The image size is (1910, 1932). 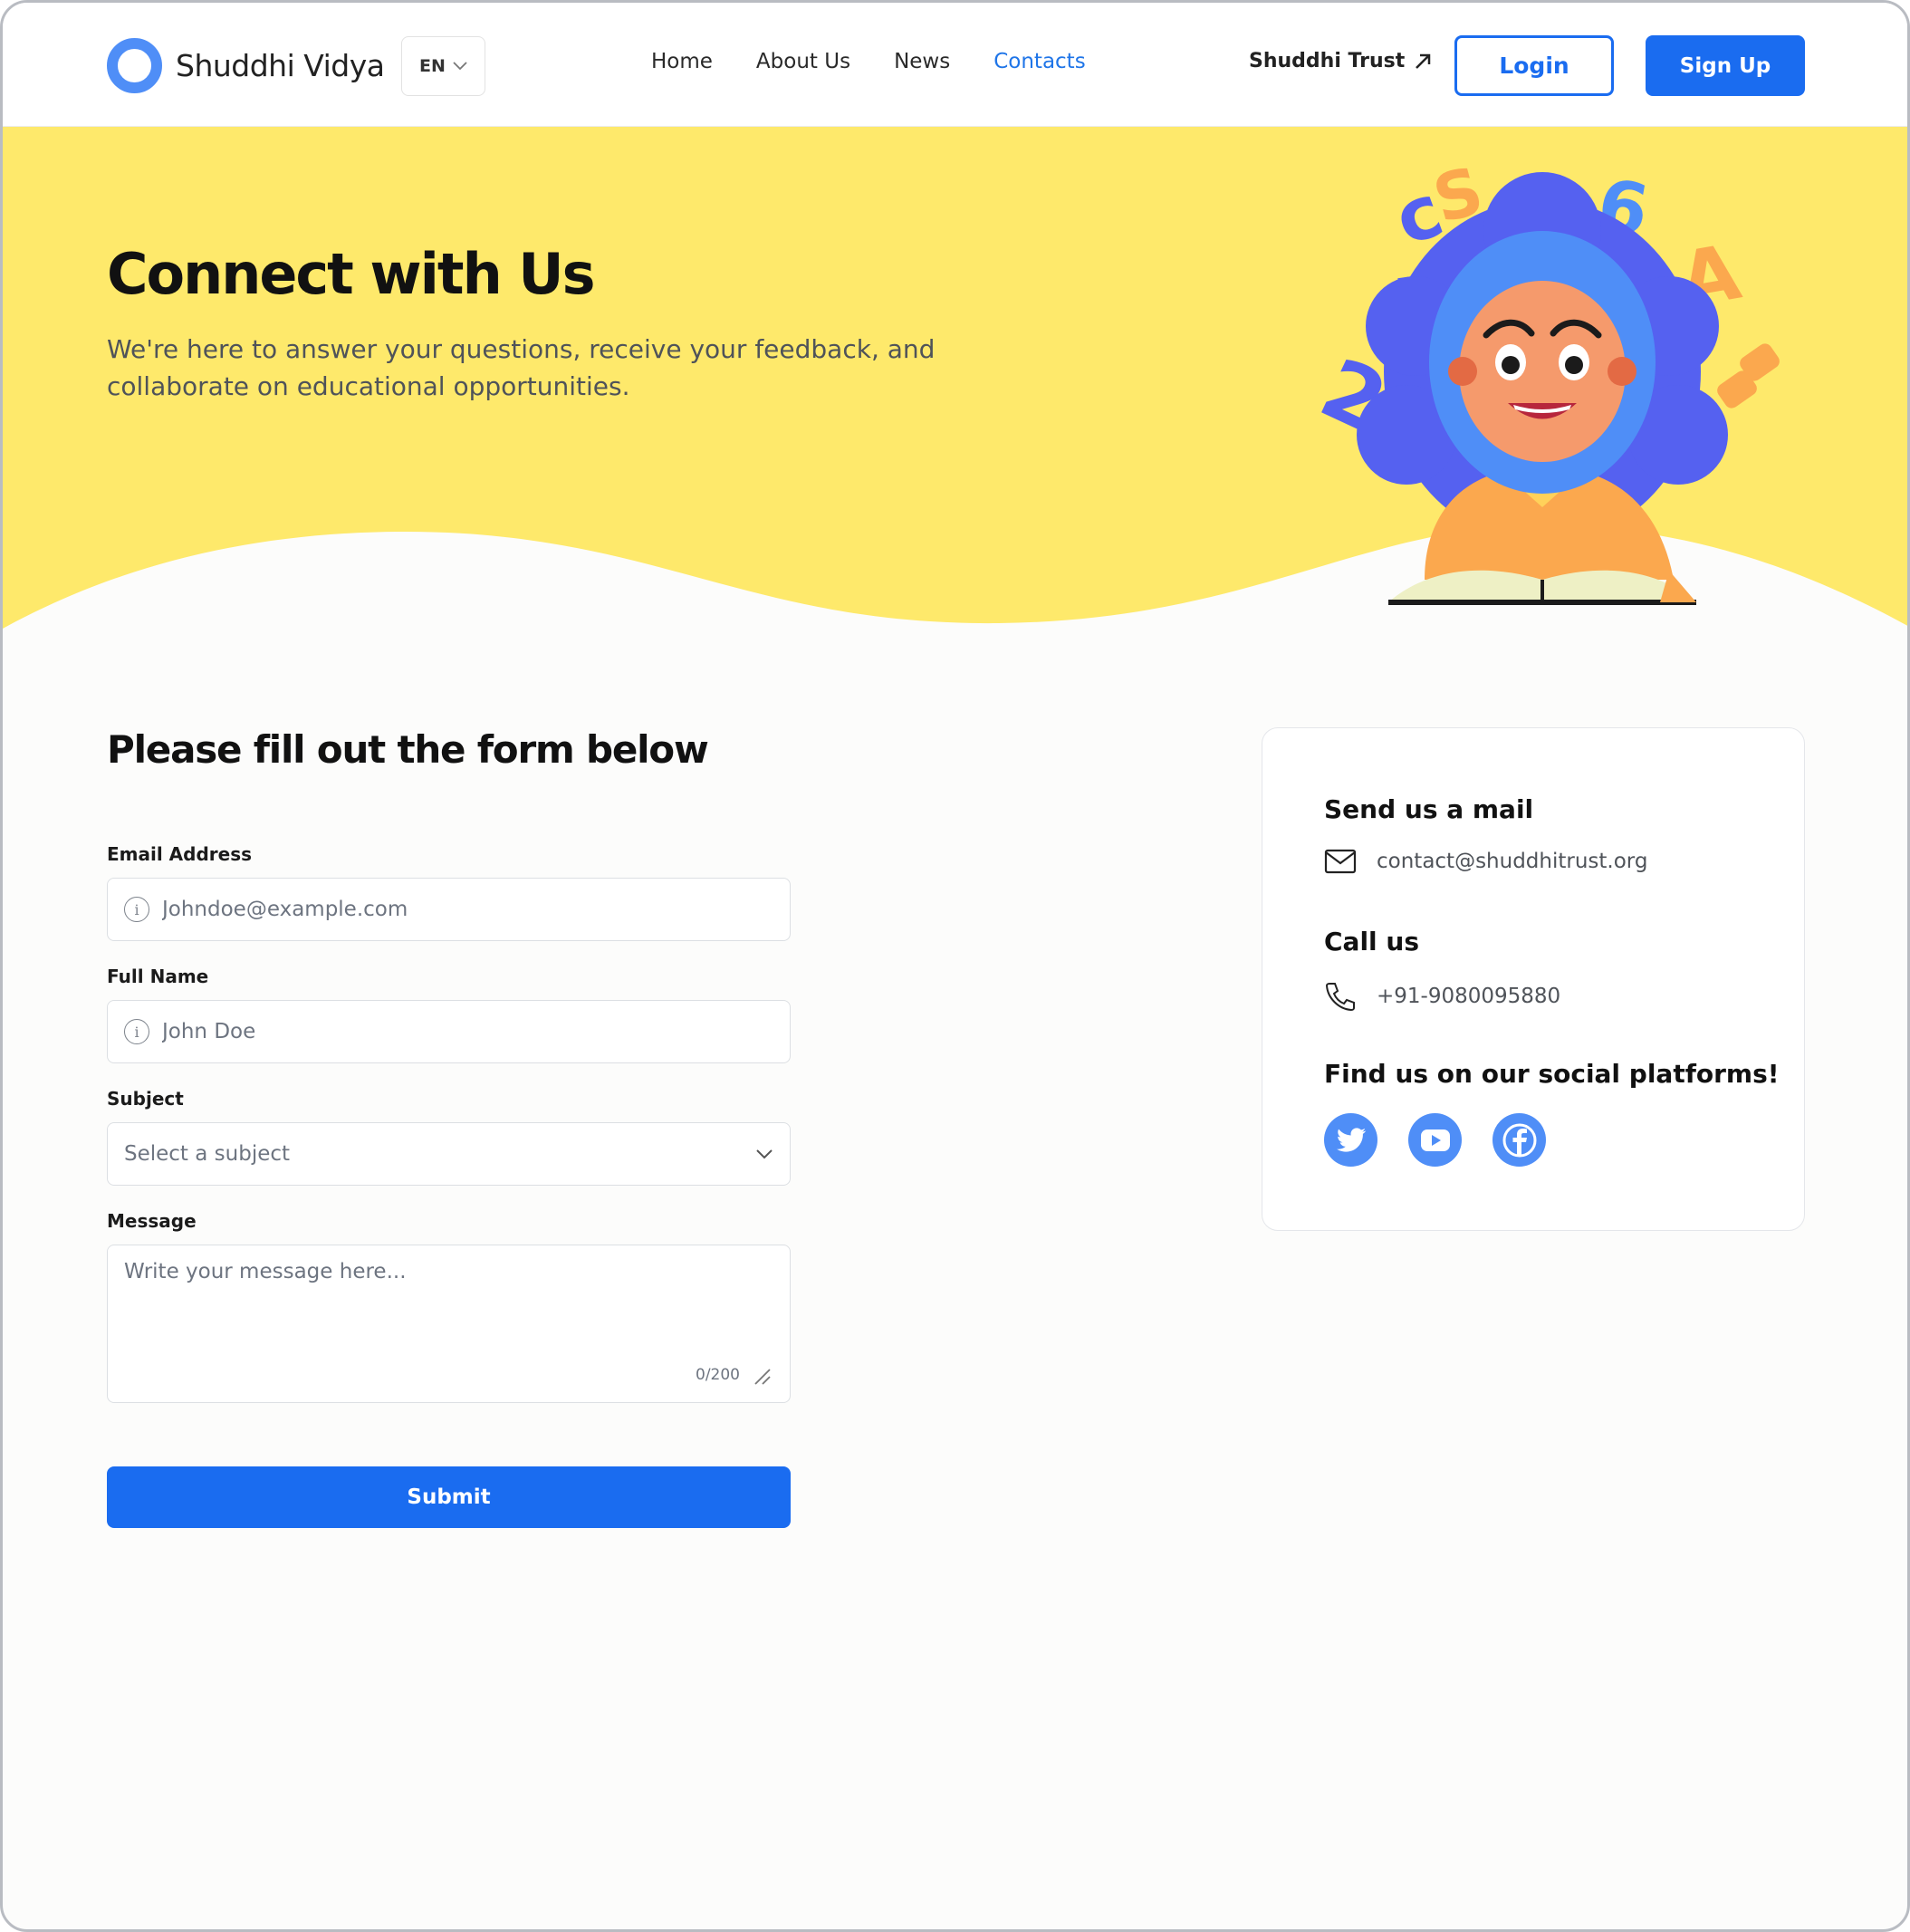 What do you see at coordinates (1327, 61) in the screenshot?
I see `trust-link-label: Shuddhi Trust` at bounding box center [1327, 61].